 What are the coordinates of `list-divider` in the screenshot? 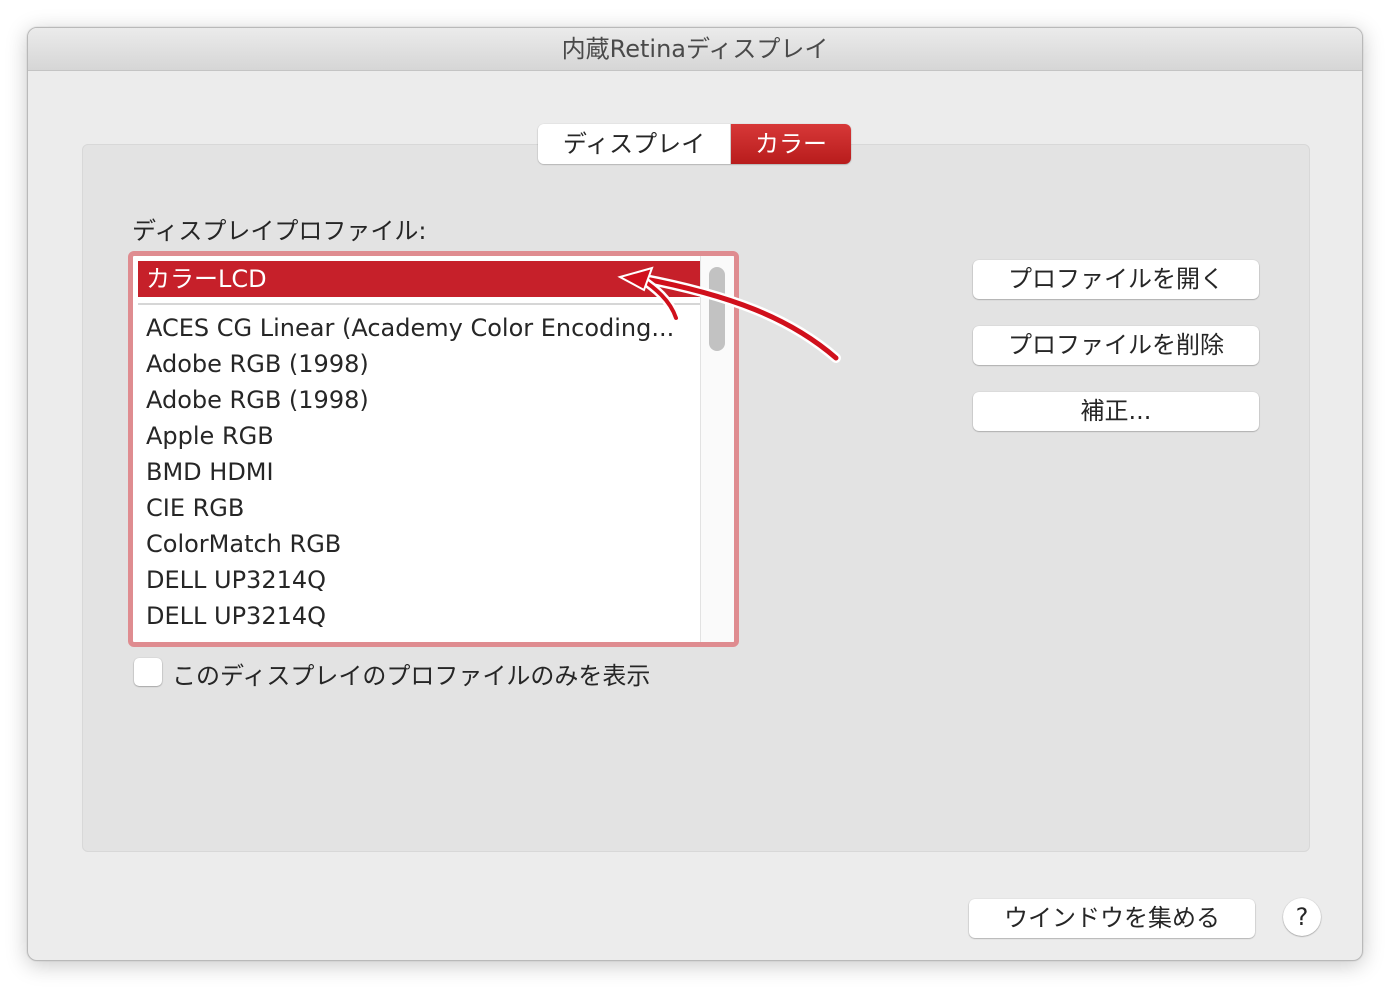 It's located at (421, 304).